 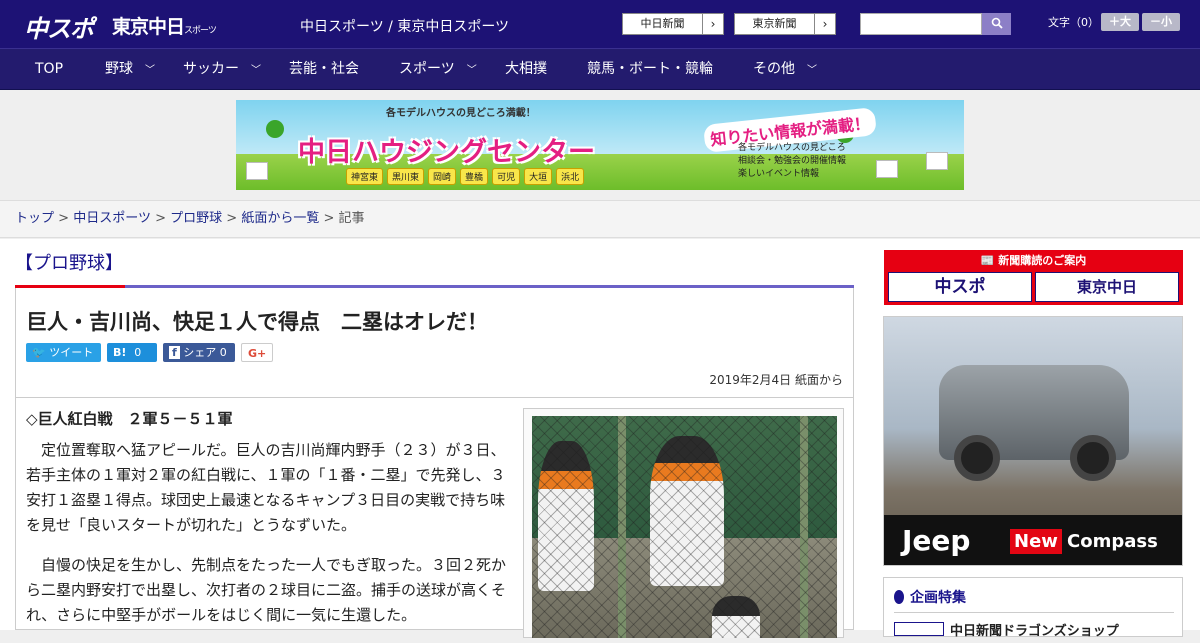 I want to click on nav-sports: スポーツ ﹀, so click(x=438, y=70).